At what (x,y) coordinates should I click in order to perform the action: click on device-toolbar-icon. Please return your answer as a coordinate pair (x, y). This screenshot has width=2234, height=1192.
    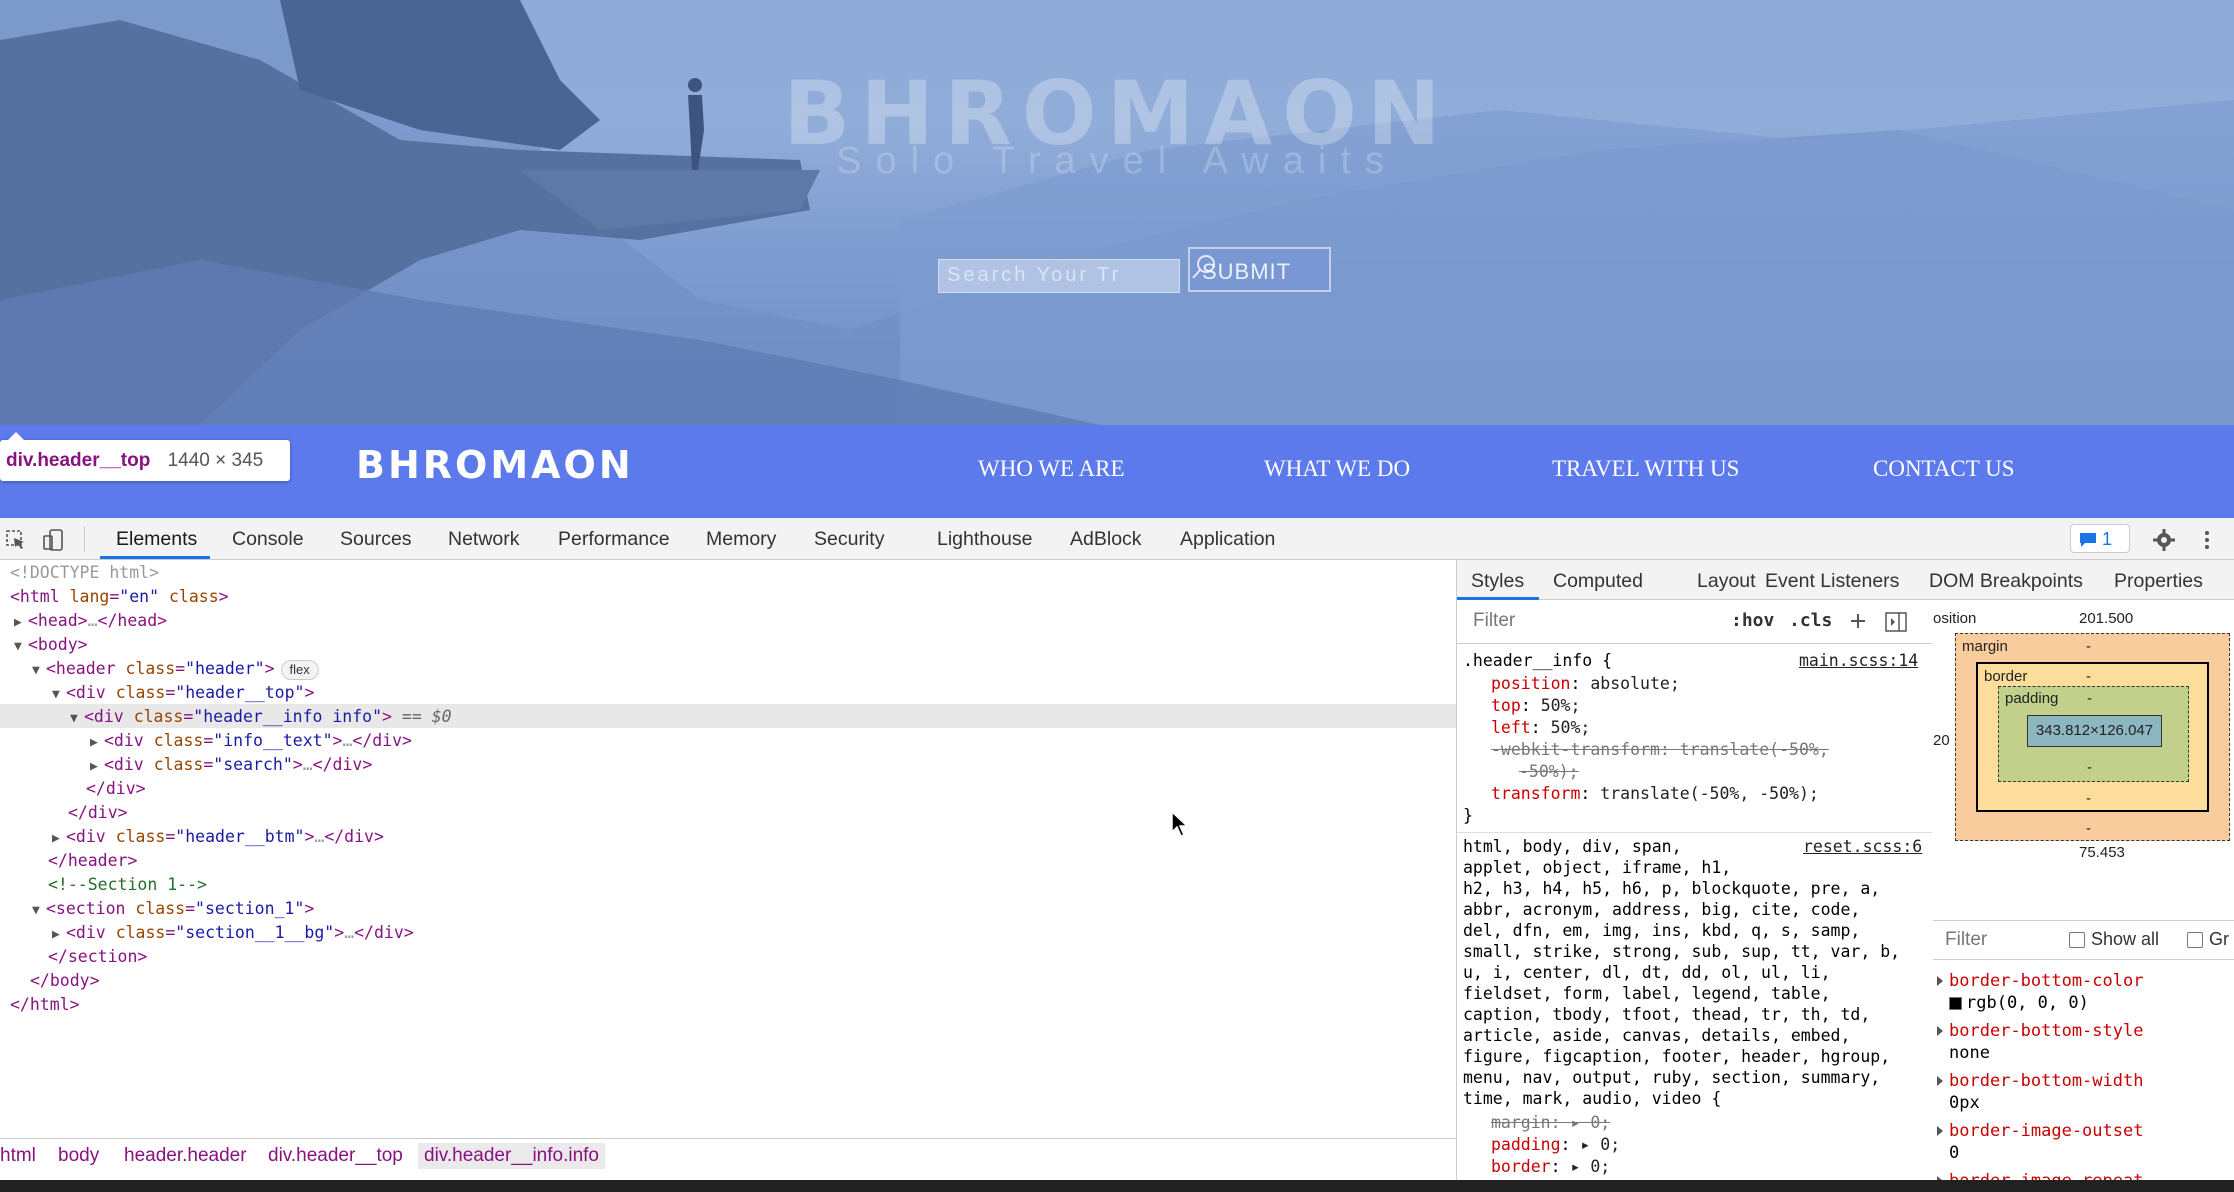
    Looking at the image, I should click on (54, 540).